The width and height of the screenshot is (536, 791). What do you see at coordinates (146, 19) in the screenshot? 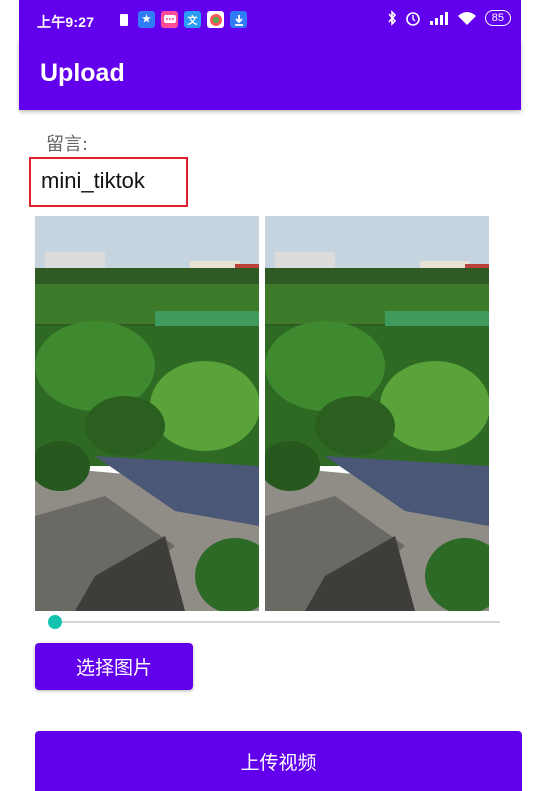
I see `app-star-icon: ★` at bounding box center [146, 19].